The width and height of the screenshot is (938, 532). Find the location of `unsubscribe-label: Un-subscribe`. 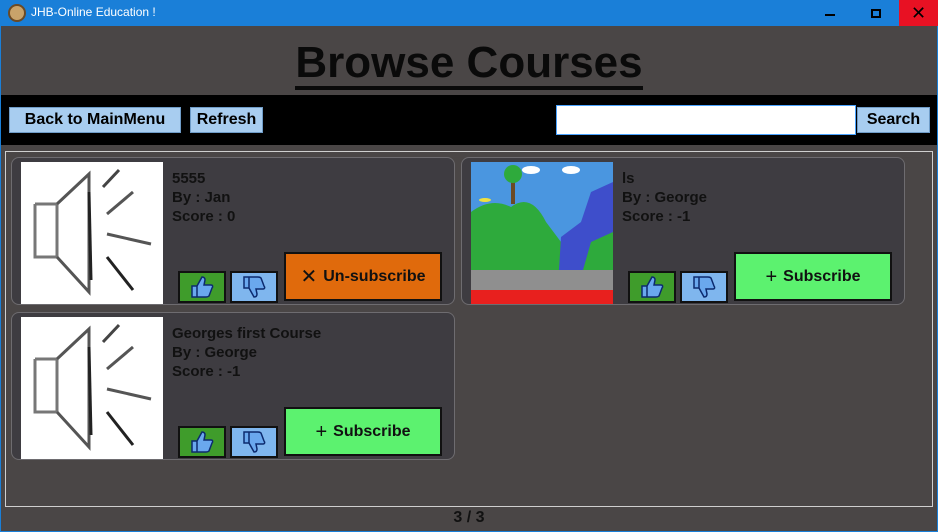

unsubscribe-label: Un-subscribe is located at coordinates (374, 276).